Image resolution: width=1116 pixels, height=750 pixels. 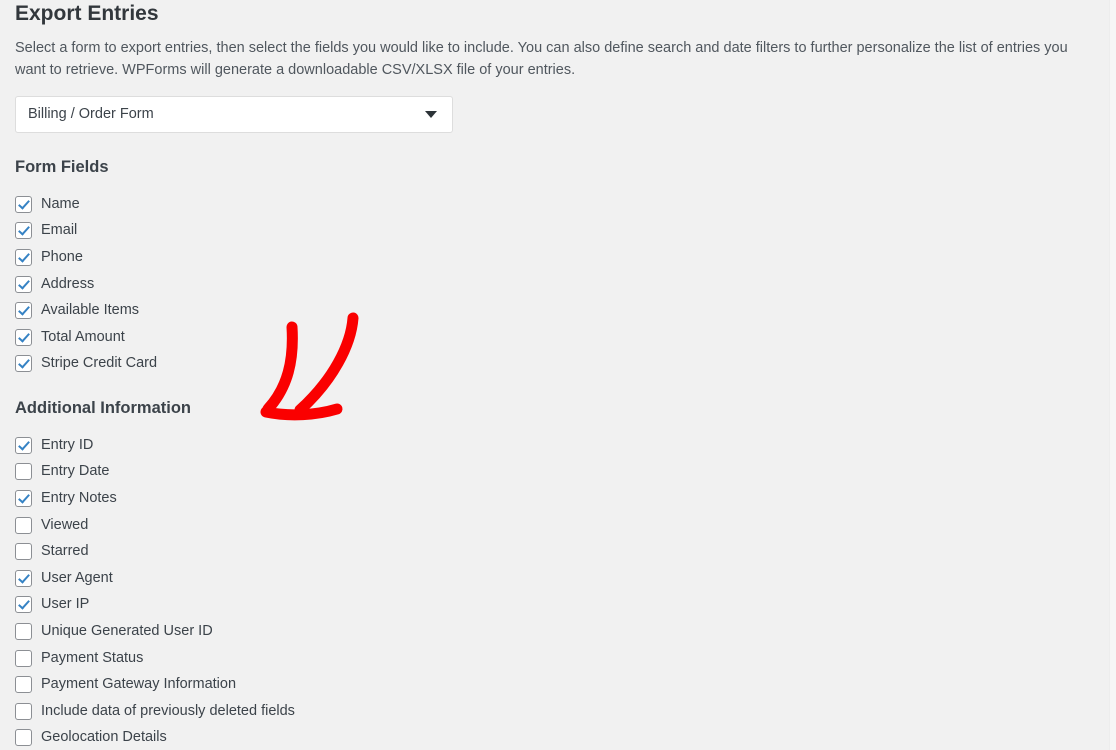 I want to click on form-field-checkbox-label: Email, so click(x=59, y=230).